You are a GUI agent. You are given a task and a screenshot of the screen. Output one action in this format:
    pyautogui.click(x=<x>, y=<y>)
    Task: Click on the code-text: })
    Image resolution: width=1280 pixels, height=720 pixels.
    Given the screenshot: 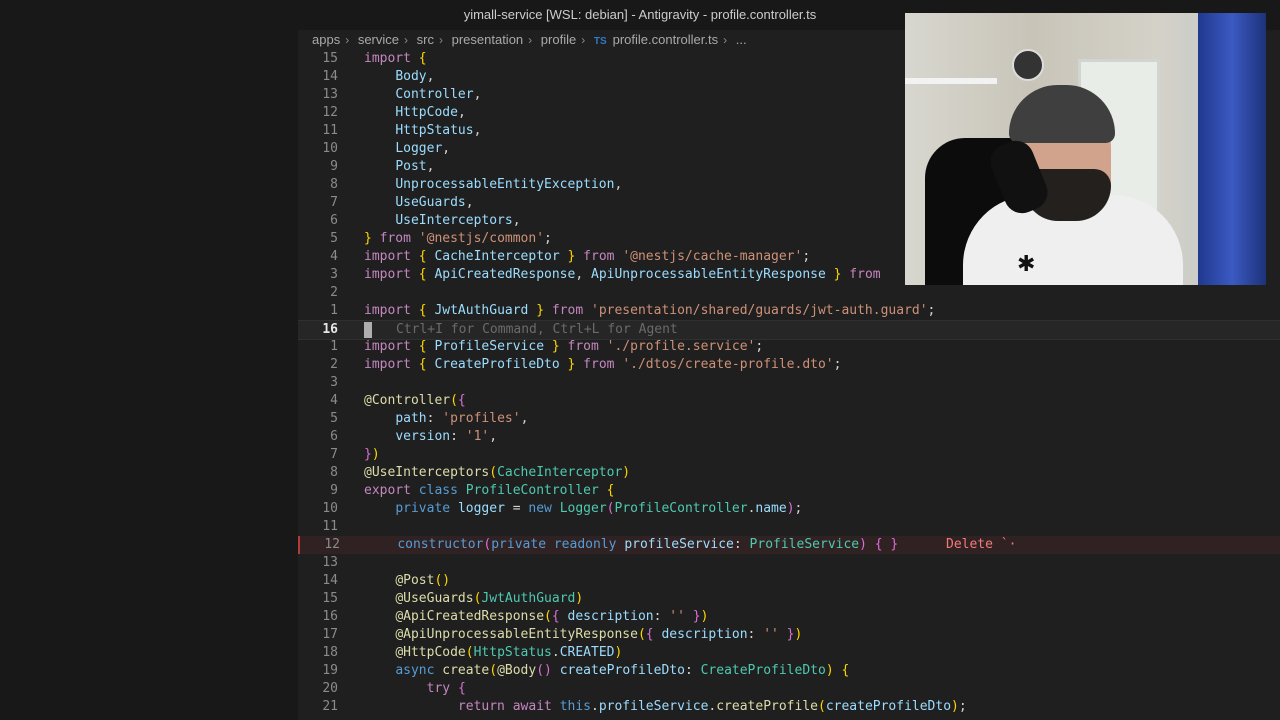 What is the action you would take?
    pyautogui.click(x=372, y=454)
    